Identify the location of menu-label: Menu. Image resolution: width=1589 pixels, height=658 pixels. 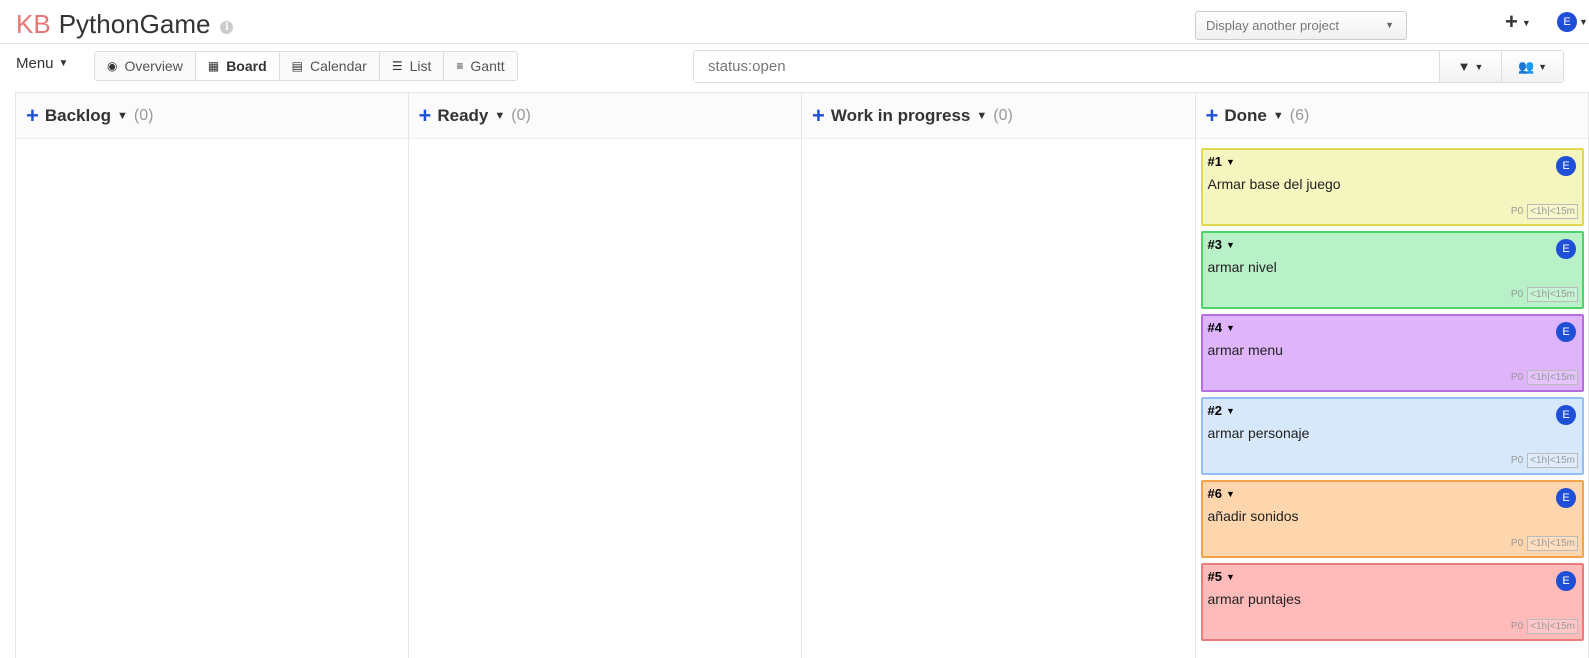
(35, 63).